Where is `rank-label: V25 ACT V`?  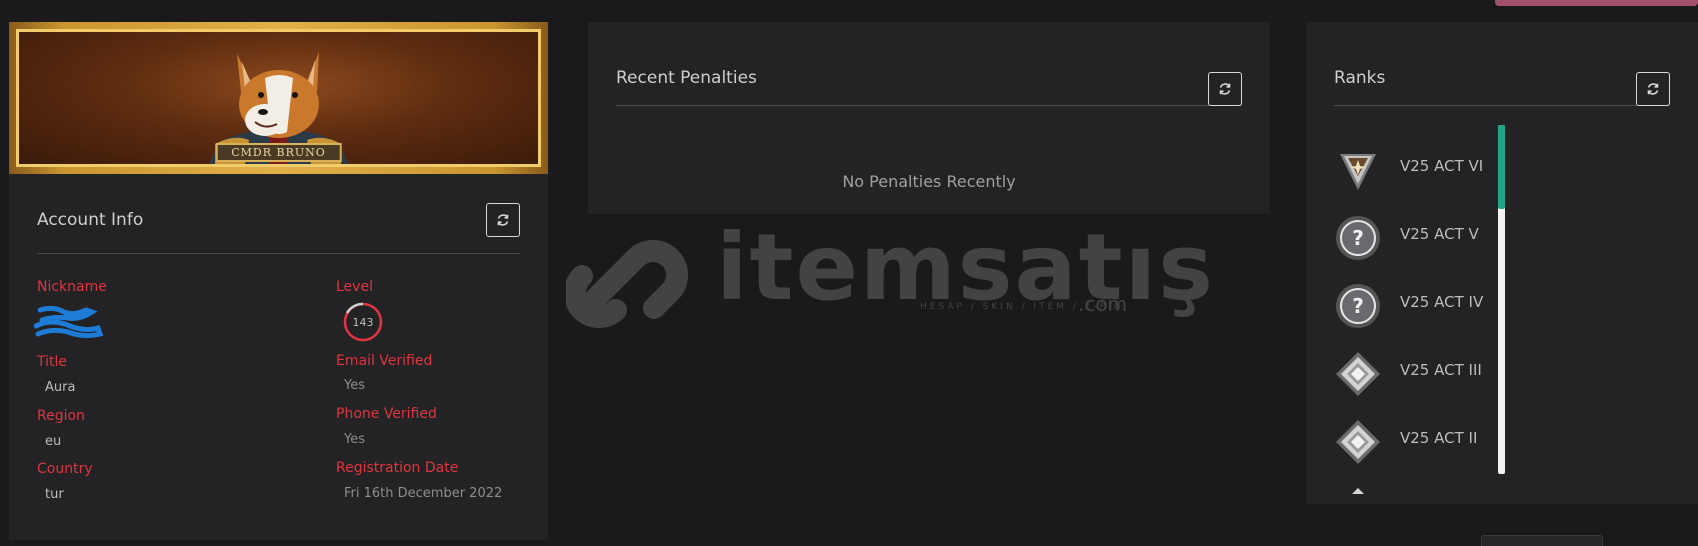 rank-label: V25 ACT V is located at coordinates (1439, 234).